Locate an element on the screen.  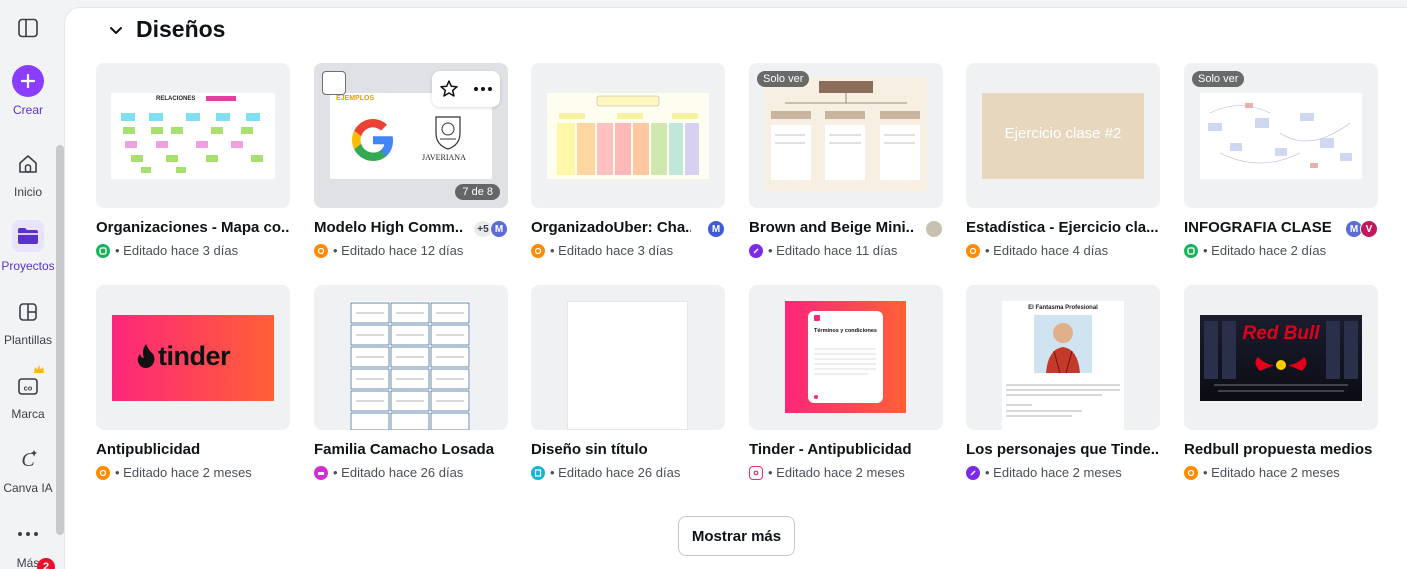
instagram-icon is located at coordinates (756, 472).